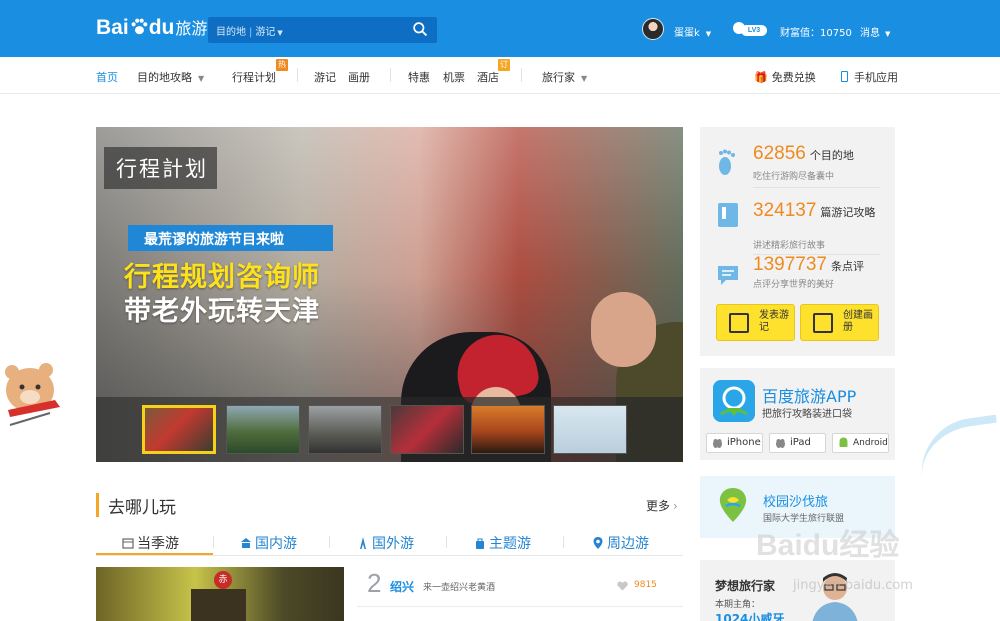  I want to click on stat-unit: 个目的地, so click(831, 156).